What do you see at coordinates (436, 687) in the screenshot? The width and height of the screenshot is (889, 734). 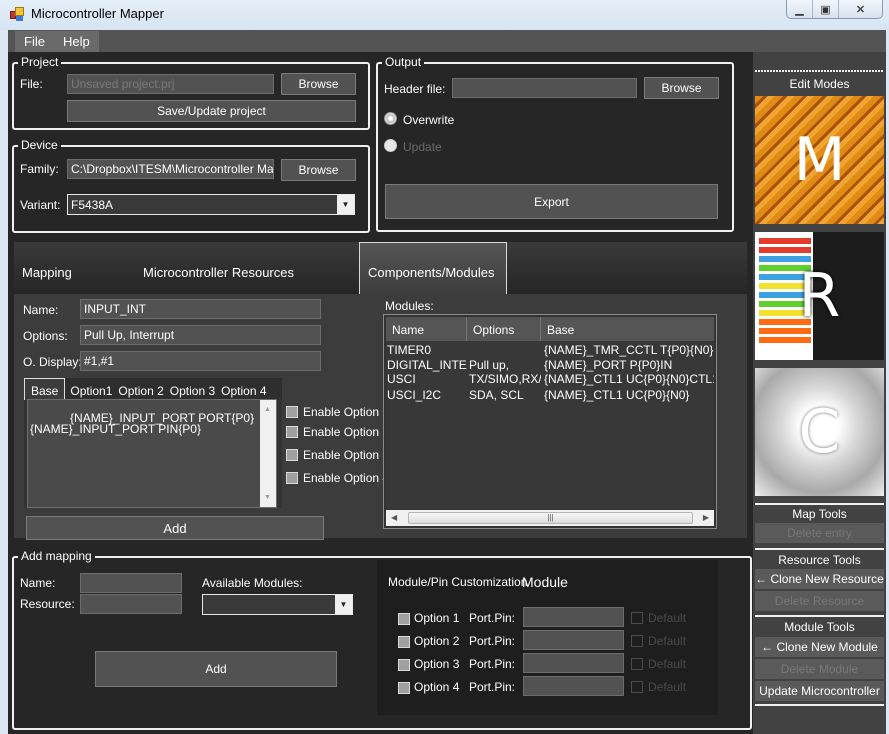 I see `option-4-label: Option 4` at bounding box center [436, 687].